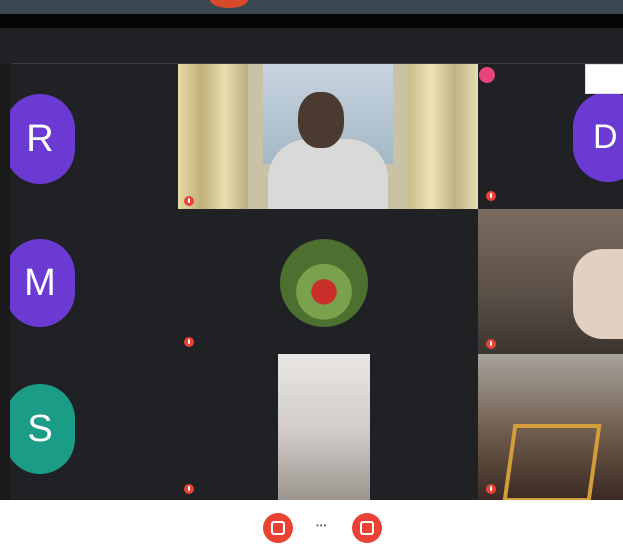  What do you see at coordinates (311, 525) in the screenshot?
I see `meeting-controls-bar` at bounding box center [311, 525].